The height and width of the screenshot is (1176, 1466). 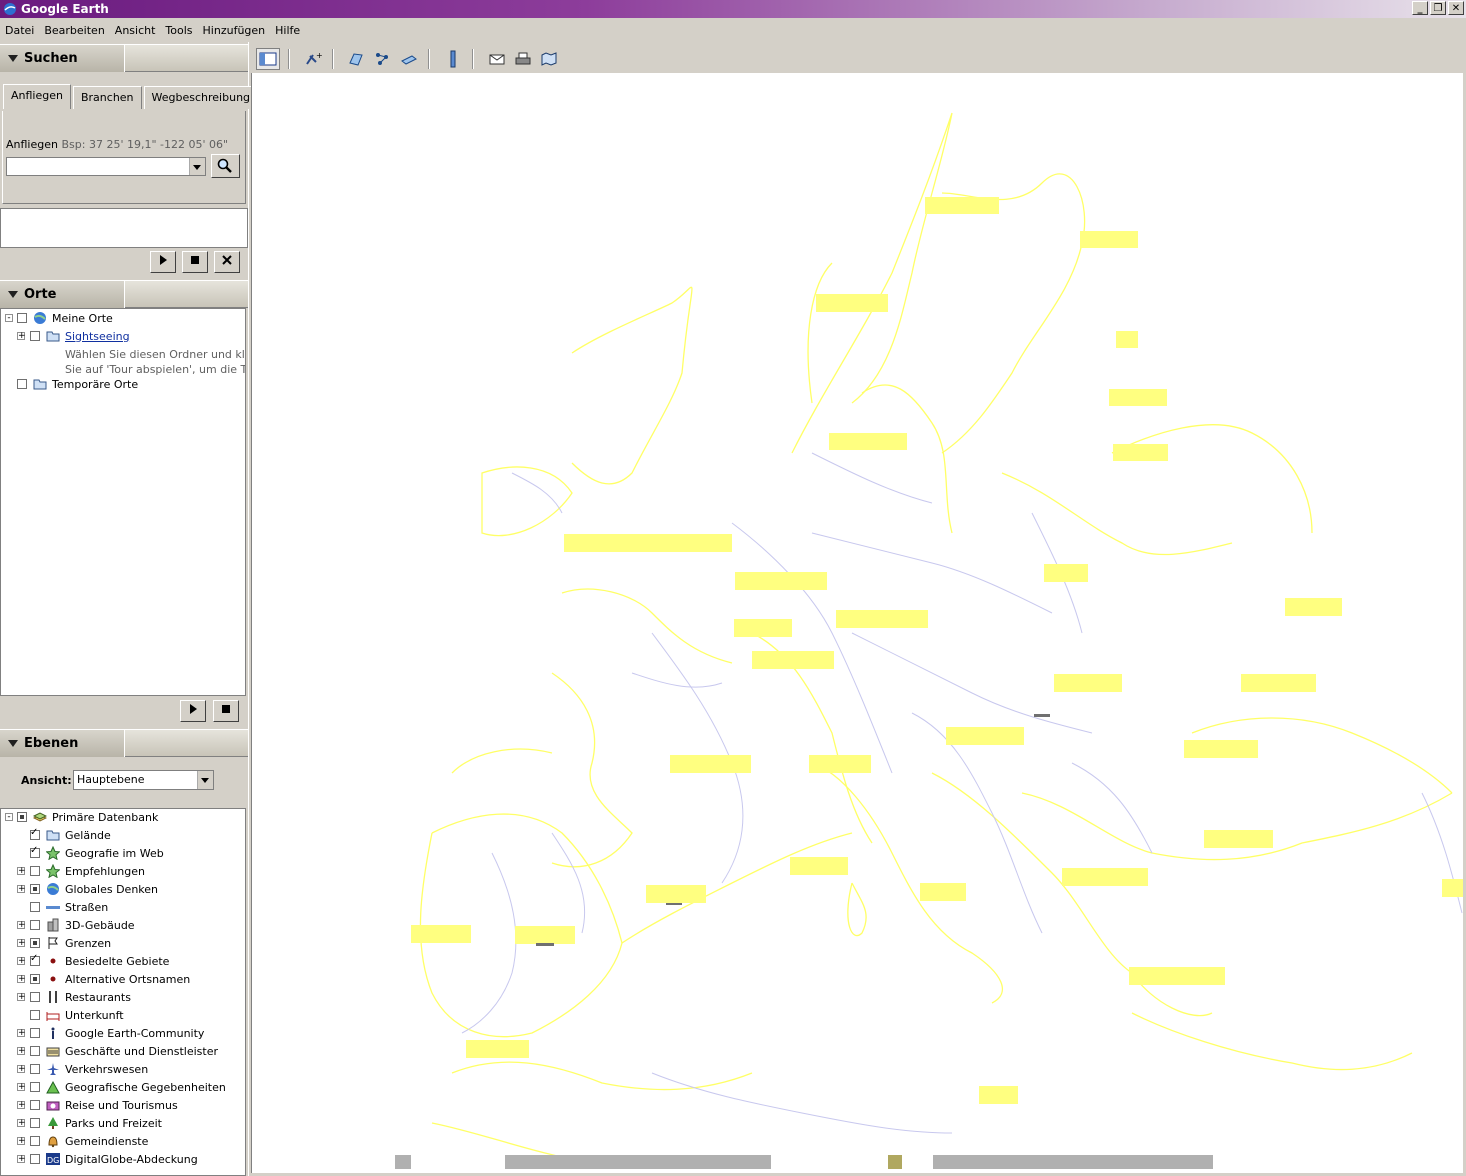 What do you see at coordinates (1438, 8) in the screenshot?
I see `maximize-button: ❐` at bounding box center [1438, 8].